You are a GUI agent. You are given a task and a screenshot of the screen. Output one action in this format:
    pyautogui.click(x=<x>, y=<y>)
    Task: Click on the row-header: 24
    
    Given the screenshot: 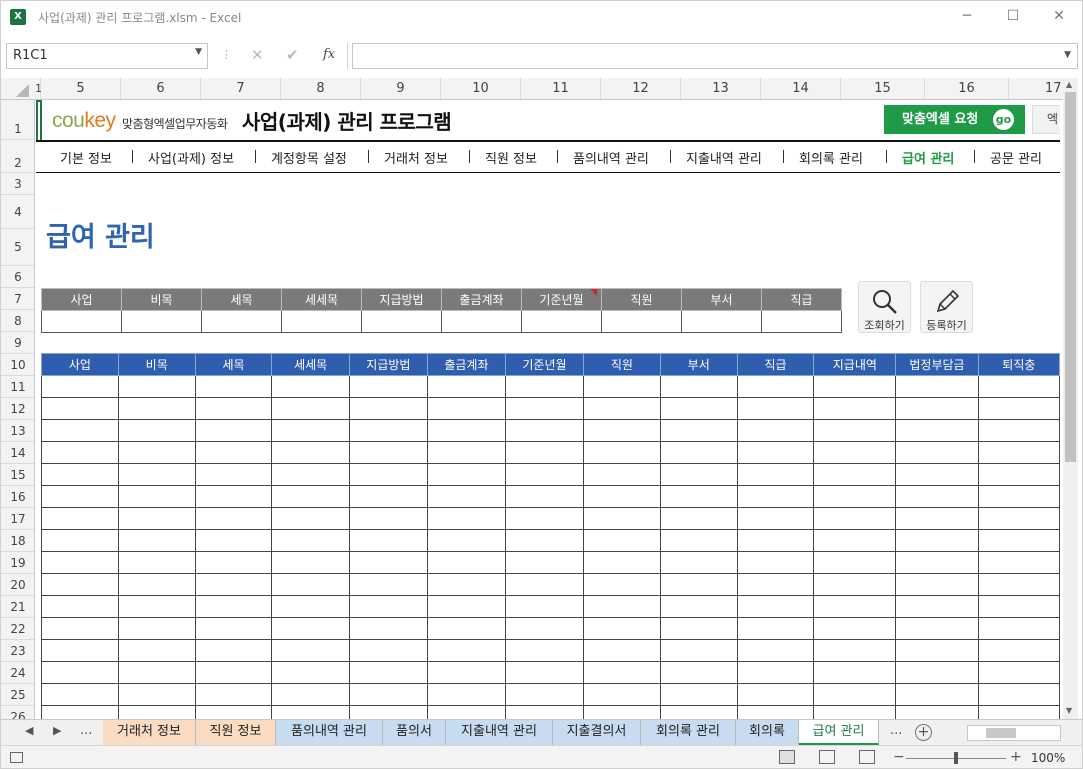 What is the action you would take?
    pyautogui.click(x=17, y=673)
    